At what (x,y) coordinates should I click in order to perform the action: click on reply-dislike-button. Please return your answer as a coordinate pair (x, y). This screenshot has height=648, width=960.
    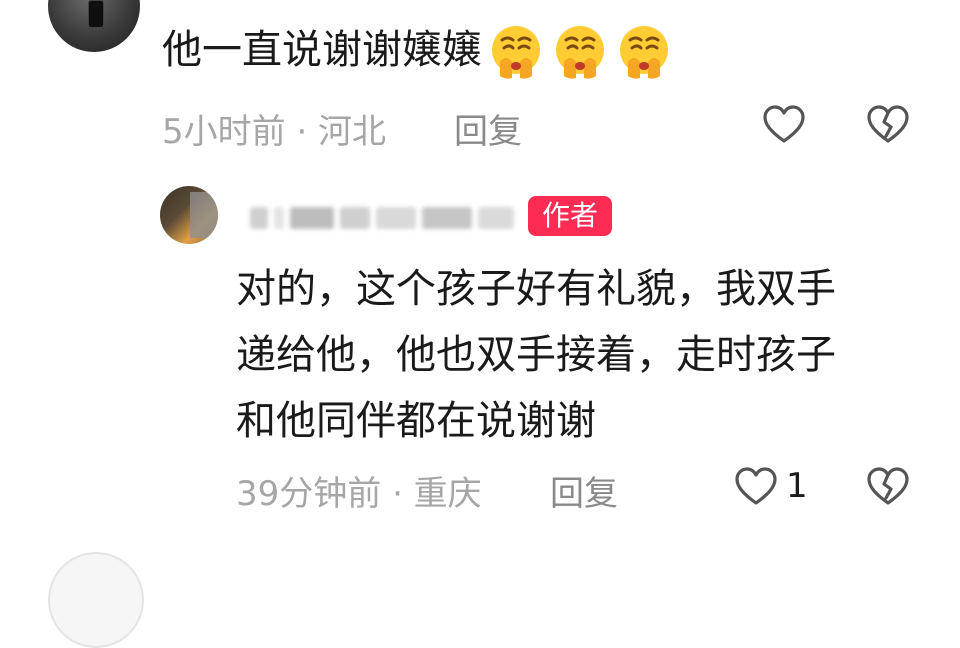
    Looking at the image, I should click on (888, 486).